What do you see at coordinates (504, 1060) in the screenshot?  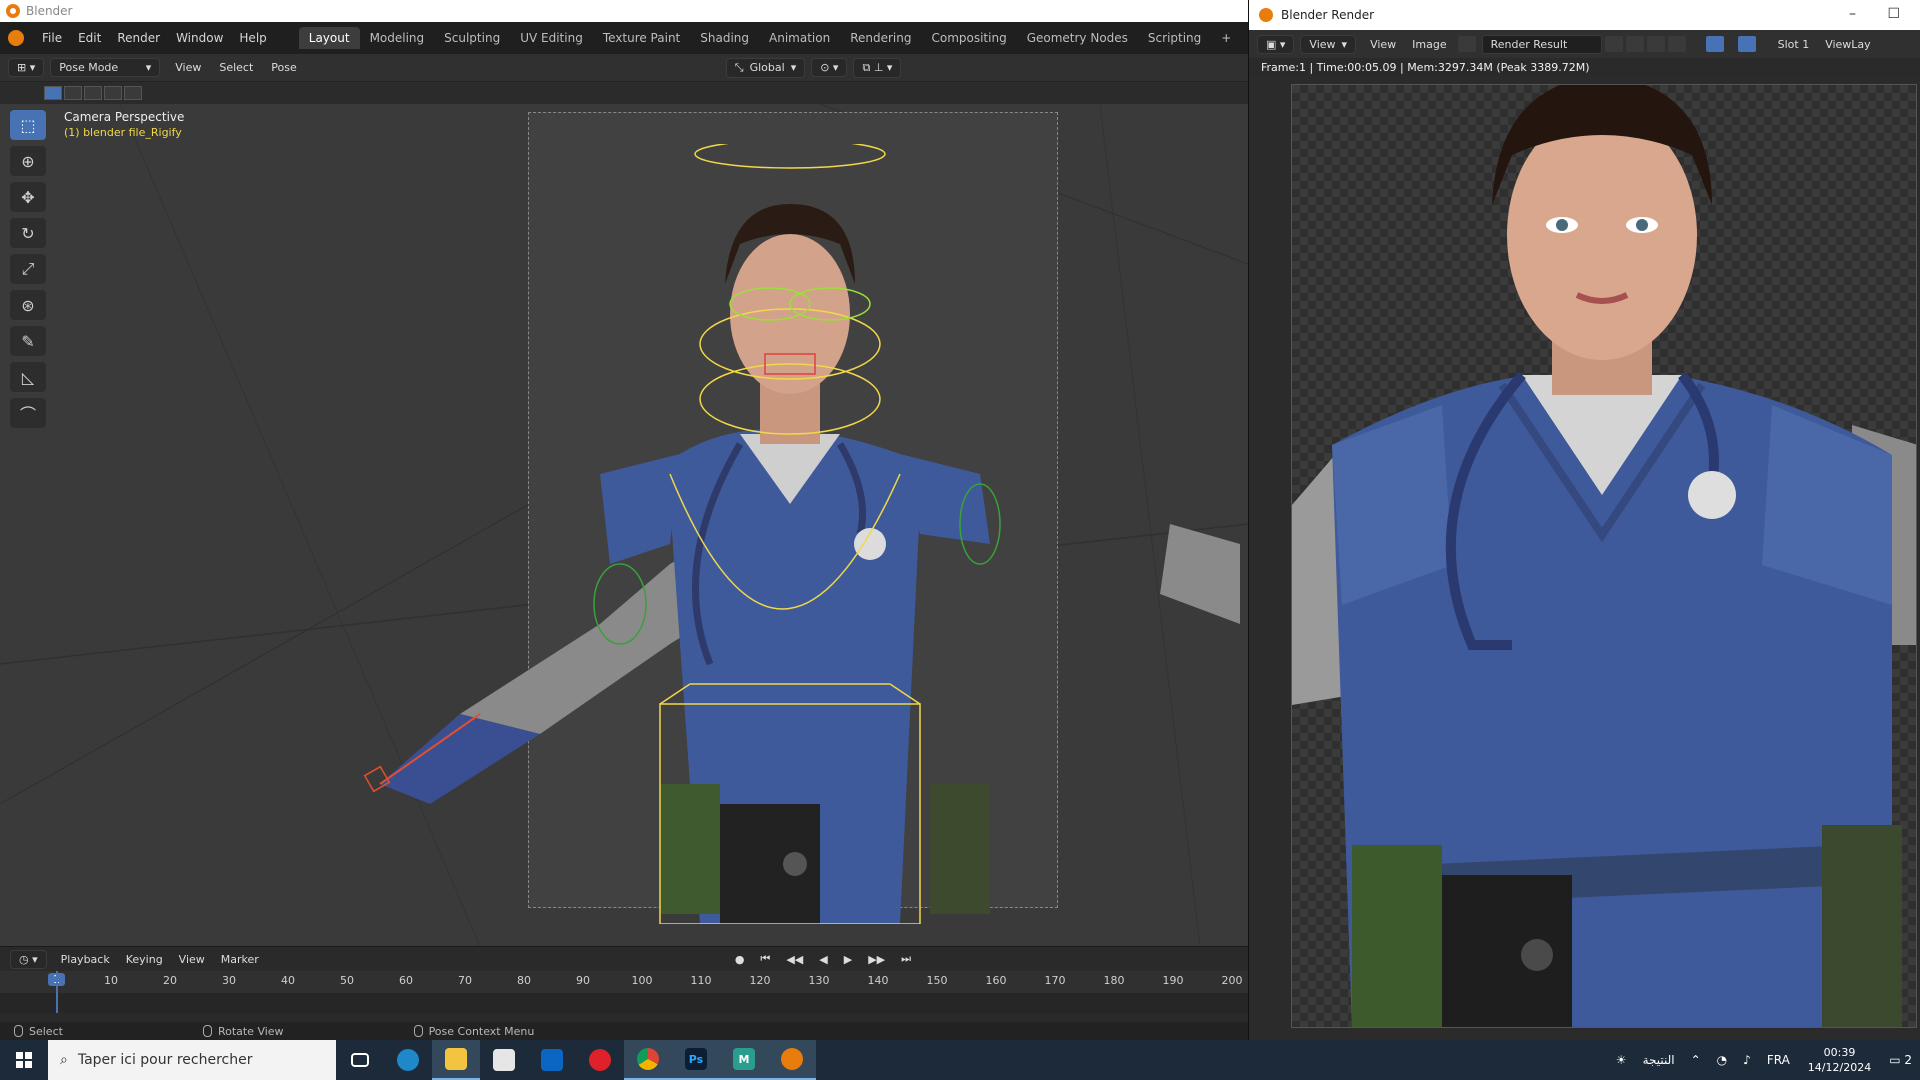 I see `store-icon` at bounding box center [504, 1060].